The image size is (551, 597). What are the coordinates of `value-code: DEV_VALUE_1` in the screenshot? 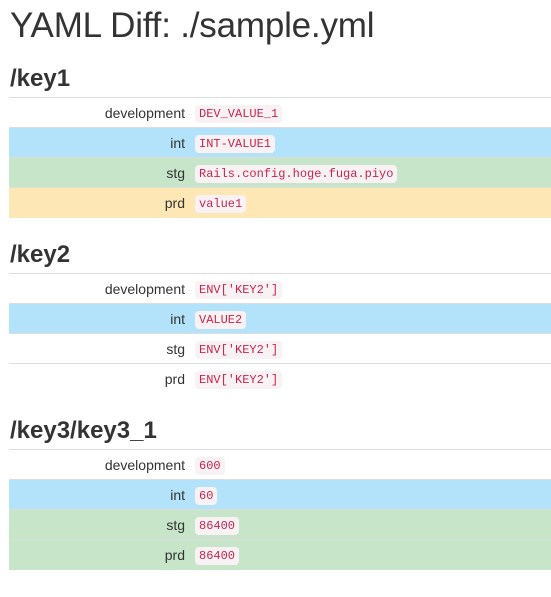 It's located at (239, 113).